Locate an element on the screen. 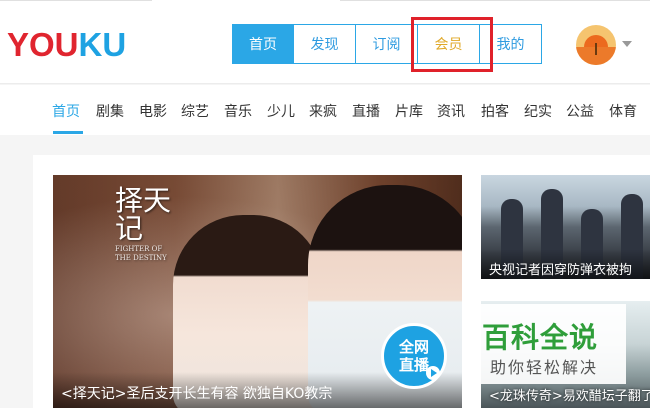 This screenshot has height=408, width=650. main-nav-tabs: 首页 发现 订阅 会员 我的 is located at coordinates (387, 44).